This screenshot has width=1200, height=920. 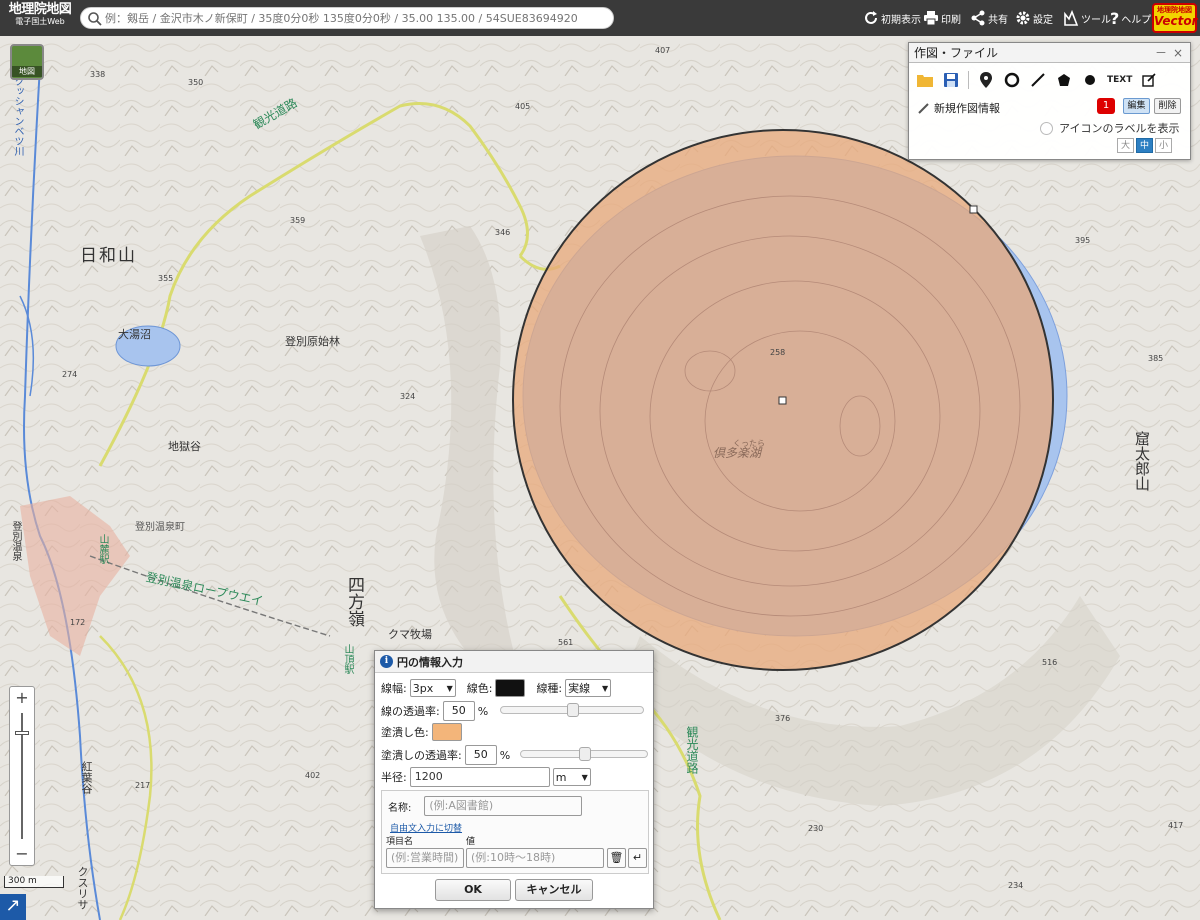 I want to click on item-value-input: (例:10時～18時), so click(x=535, y=858).